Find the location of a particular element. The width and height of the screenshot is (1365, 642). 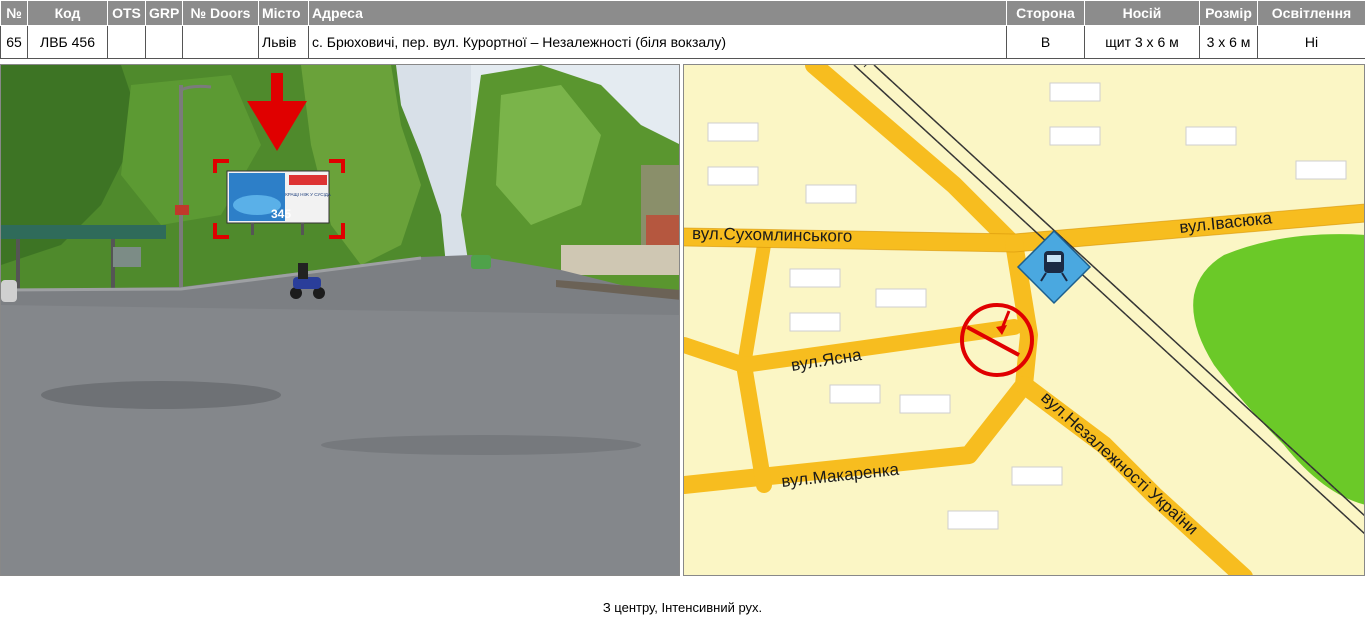

street-label-sukhomlynskoho: вул.Сухомлинського is located at coordinates (772, 235).